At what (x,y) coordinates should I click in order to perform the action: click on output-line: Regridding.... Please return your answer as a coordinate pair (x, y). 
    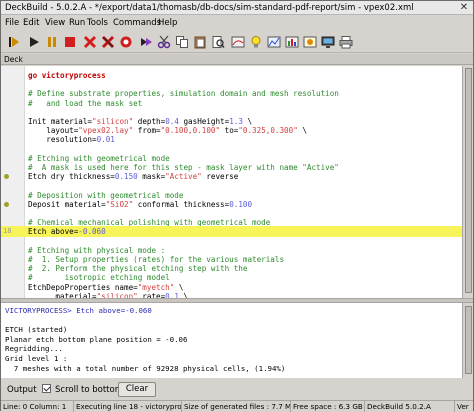
    Looking at the image, I should click on (34, 349).